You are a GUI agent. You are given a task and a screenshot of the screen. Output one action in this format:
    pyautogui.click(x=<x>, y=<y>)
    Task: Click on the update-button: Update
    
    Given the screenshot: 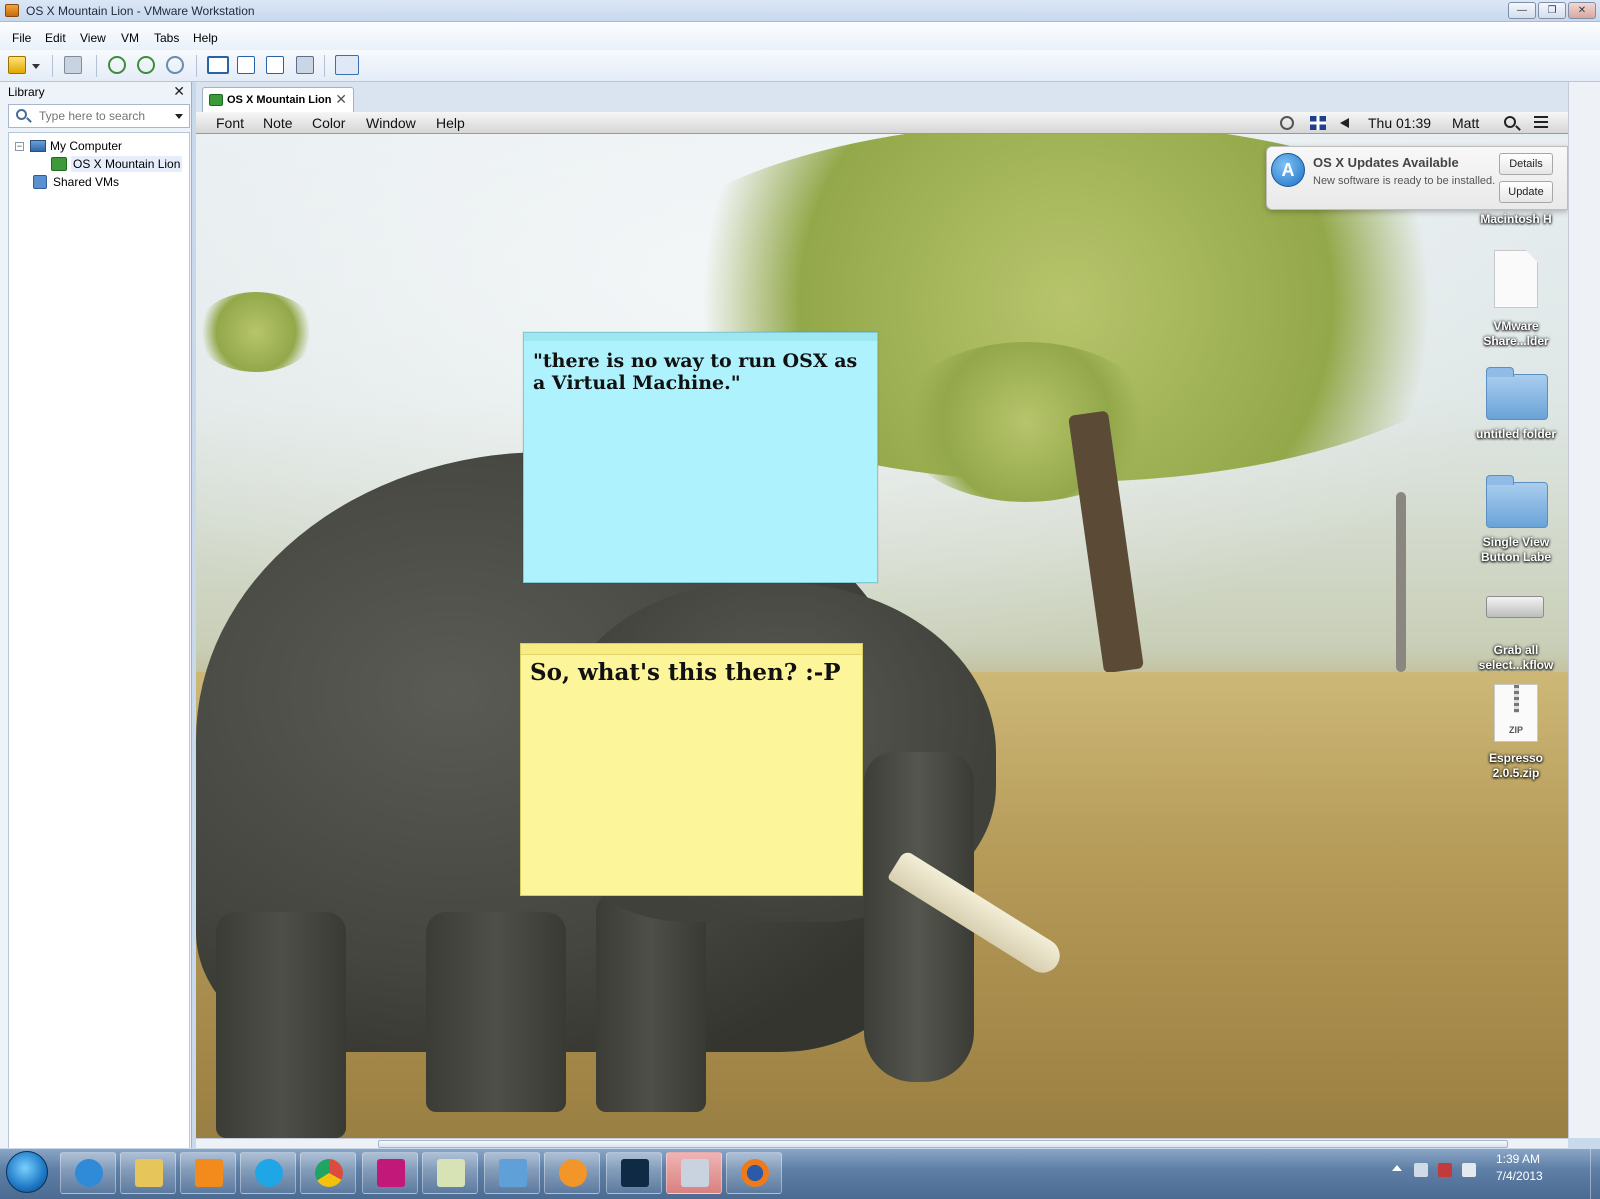 What is the action you would take?
    pyautogui.click(x=1526, y=192)
    